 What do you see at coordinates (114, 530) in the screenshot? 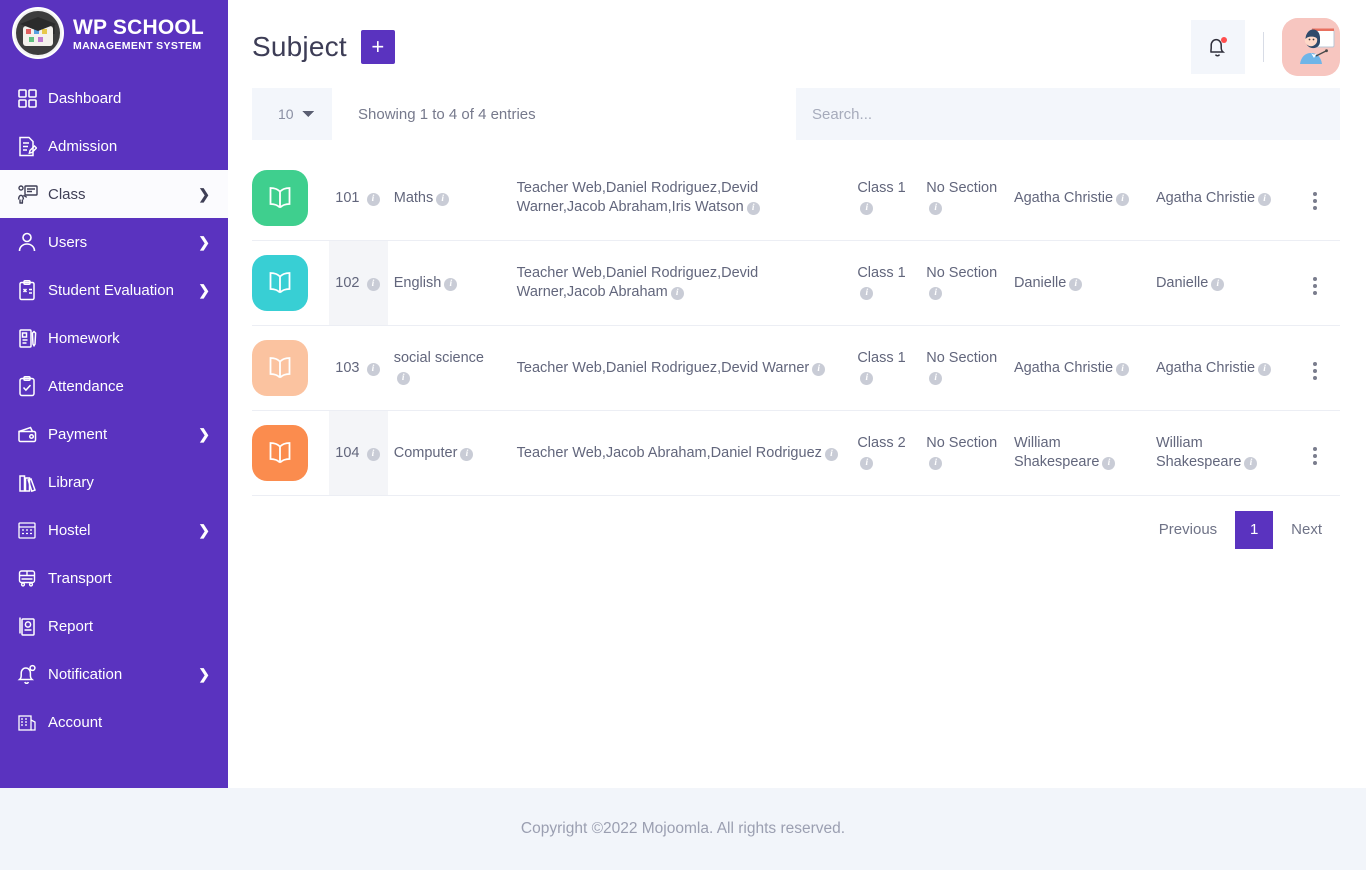
I see `sidebar-item-hostel: Hostel ❯` at bounding box center [114, 530].